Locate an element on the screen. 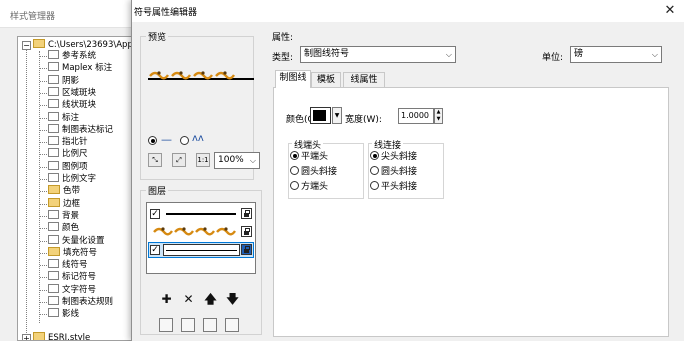 The image size is (684, 341). width-input: 1.0000 is located at coordinates (416, 116).